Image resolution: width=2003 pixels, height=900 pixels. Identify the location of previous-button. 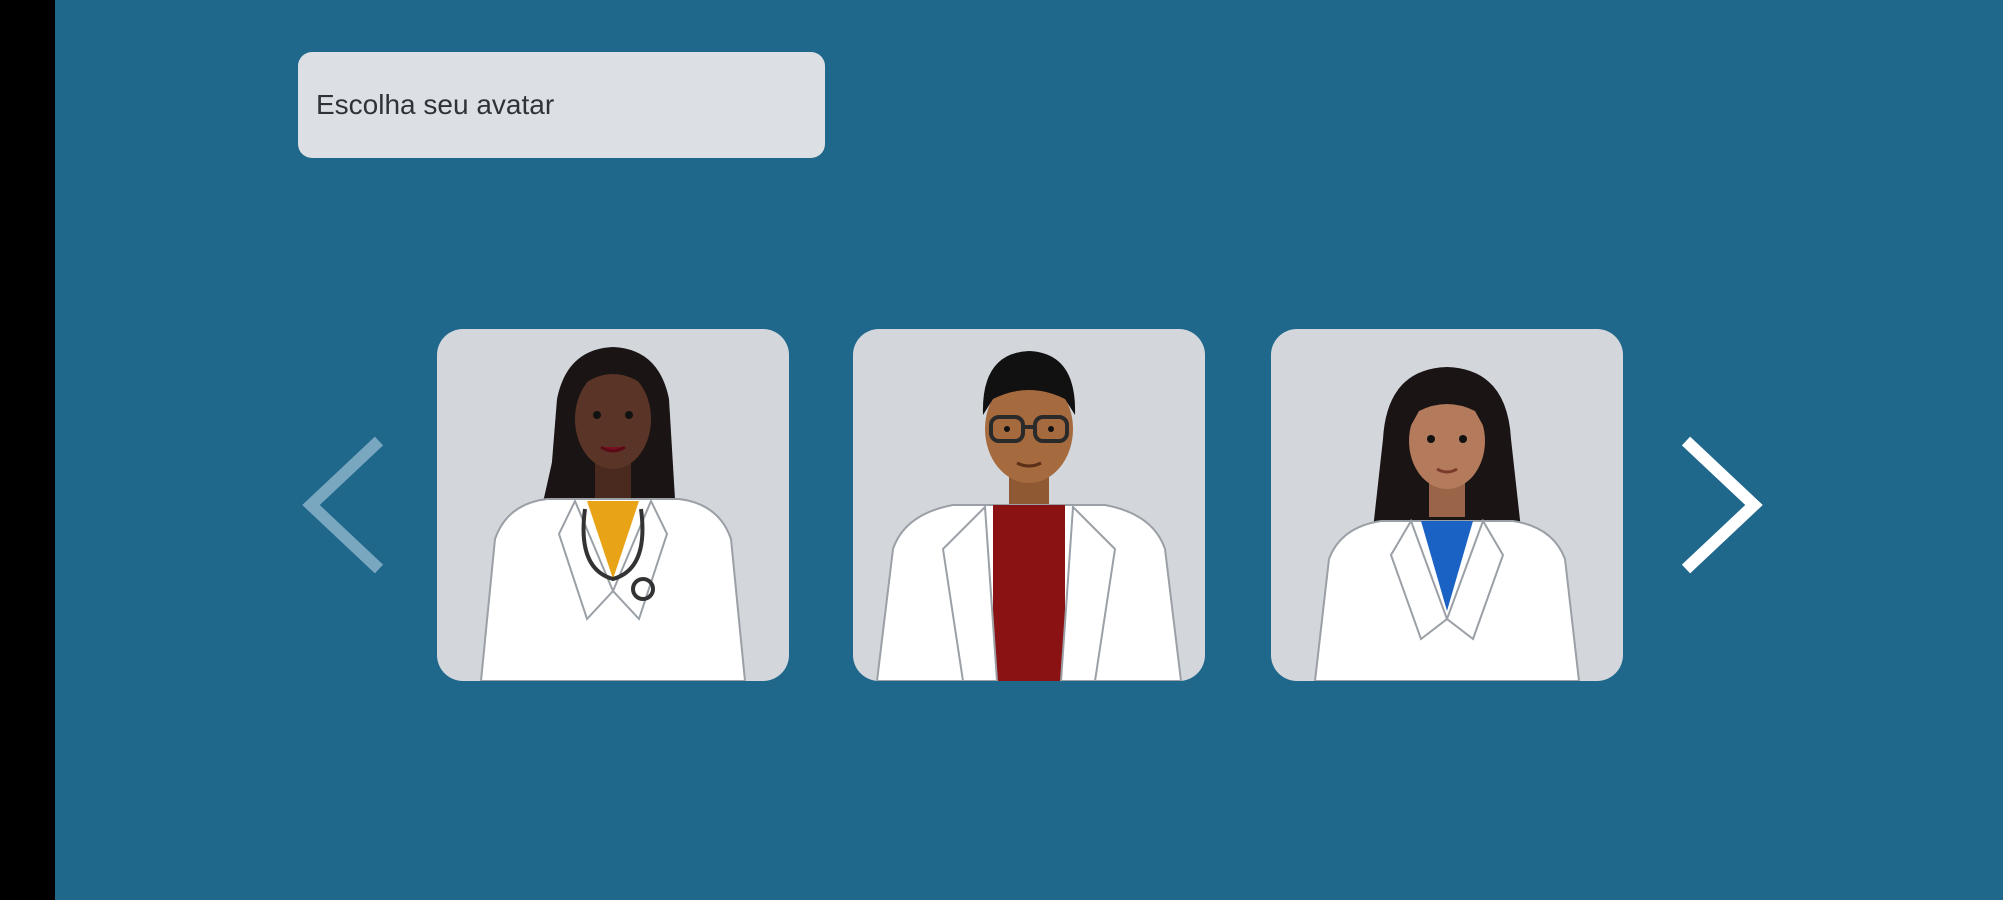
(345, 505).